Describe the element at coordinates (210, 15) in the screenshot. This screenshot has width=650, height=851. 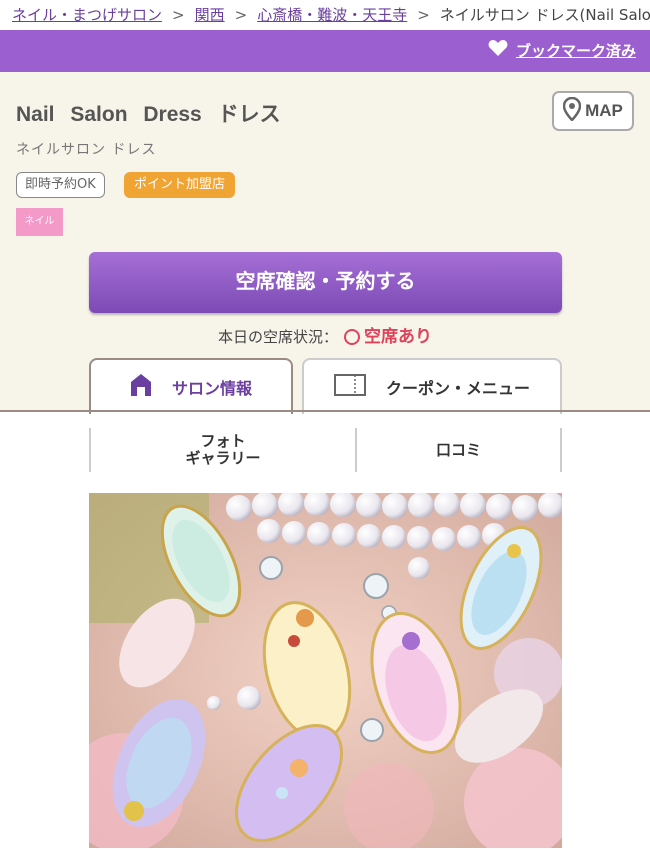
I see `breadcrumb-link-kansai: 関西` at that location.